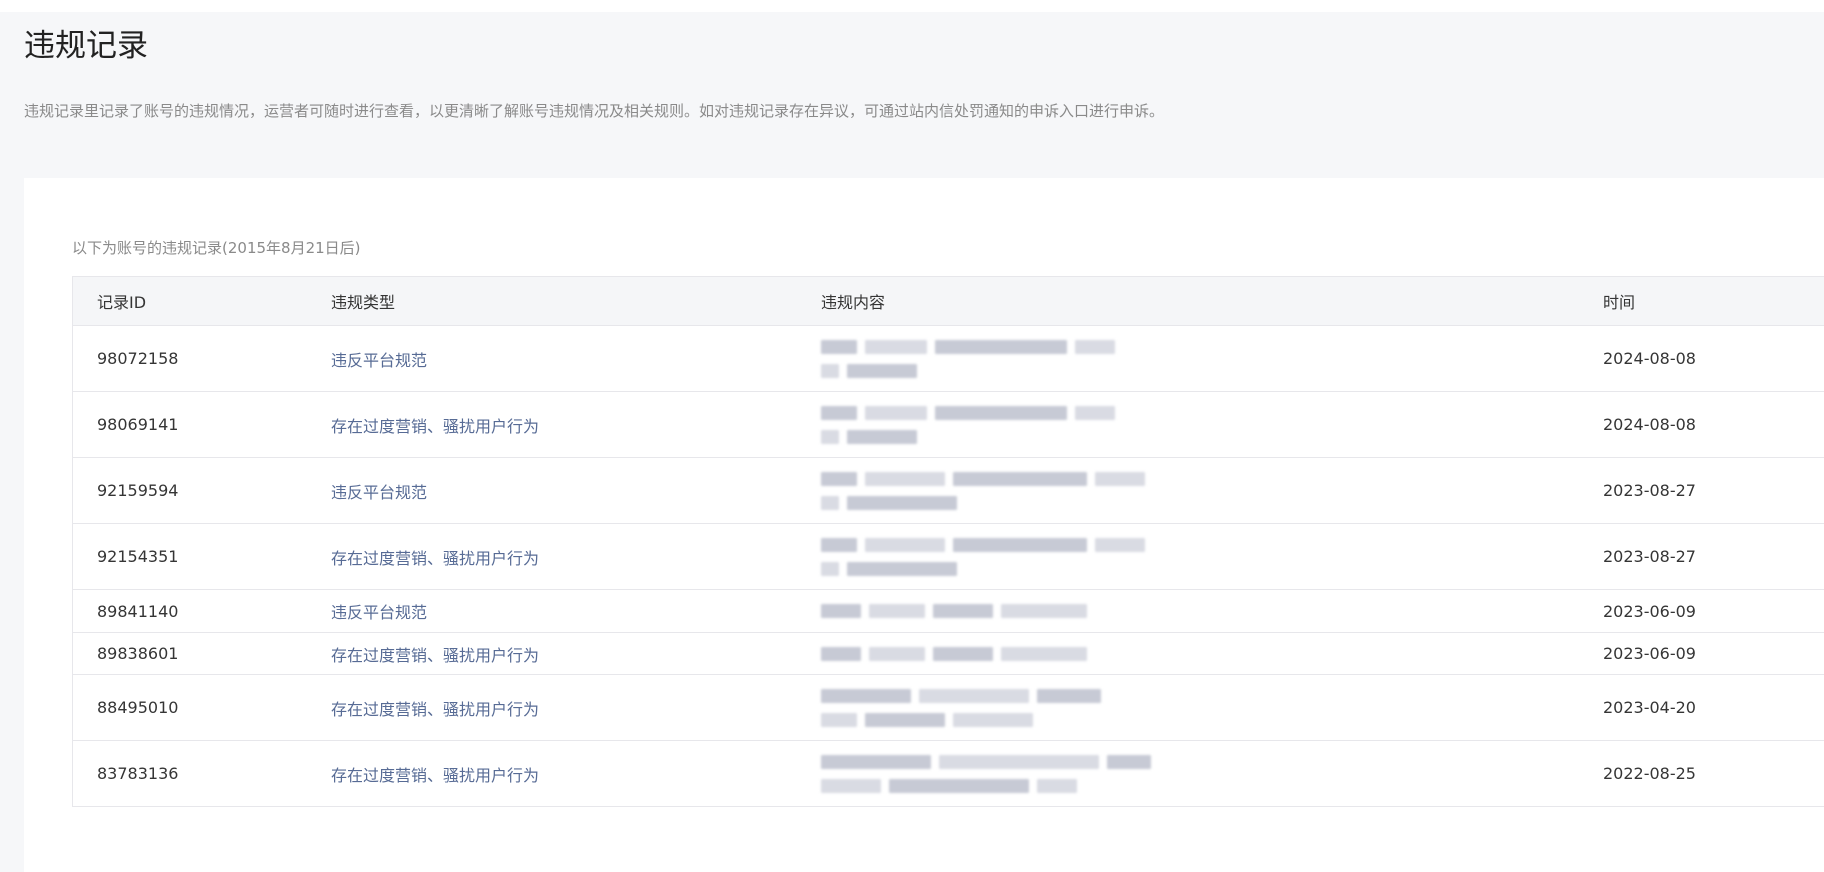  I want to click on table-row: 92159594 违反平台规范 2023-08-27, so click(948, 491).